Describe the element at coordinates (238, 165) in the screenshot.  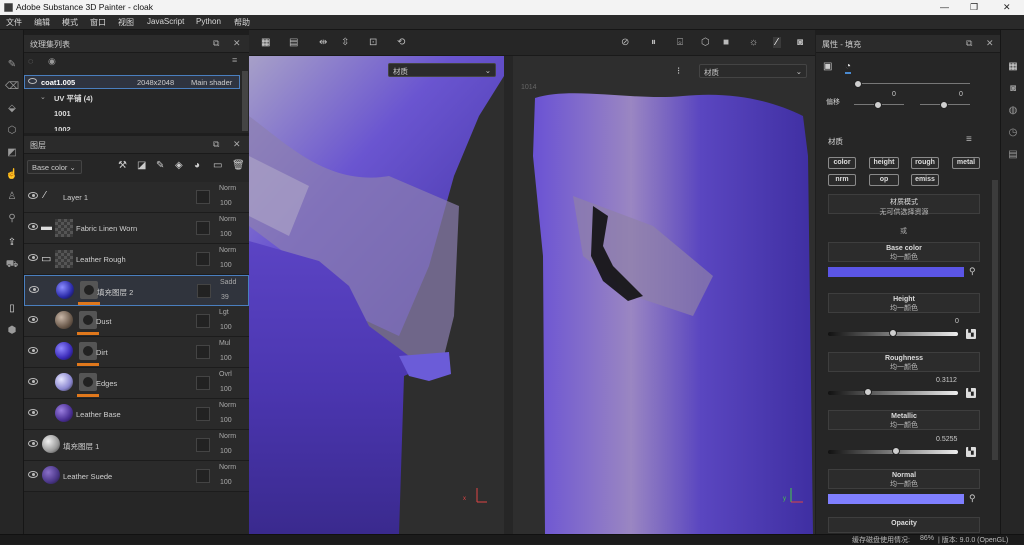
I see `delete-layer-icon: 🗑` at that location.